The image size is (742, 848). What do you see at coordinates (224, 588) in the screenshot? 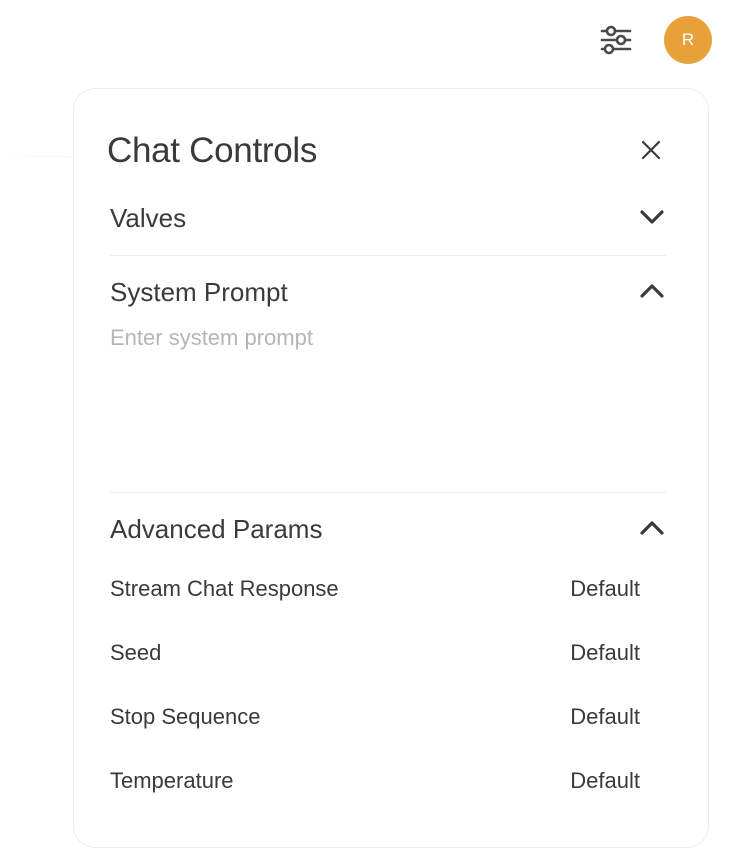
I see `param-label: Stream Chat Response` at bounding box center [224, 588].